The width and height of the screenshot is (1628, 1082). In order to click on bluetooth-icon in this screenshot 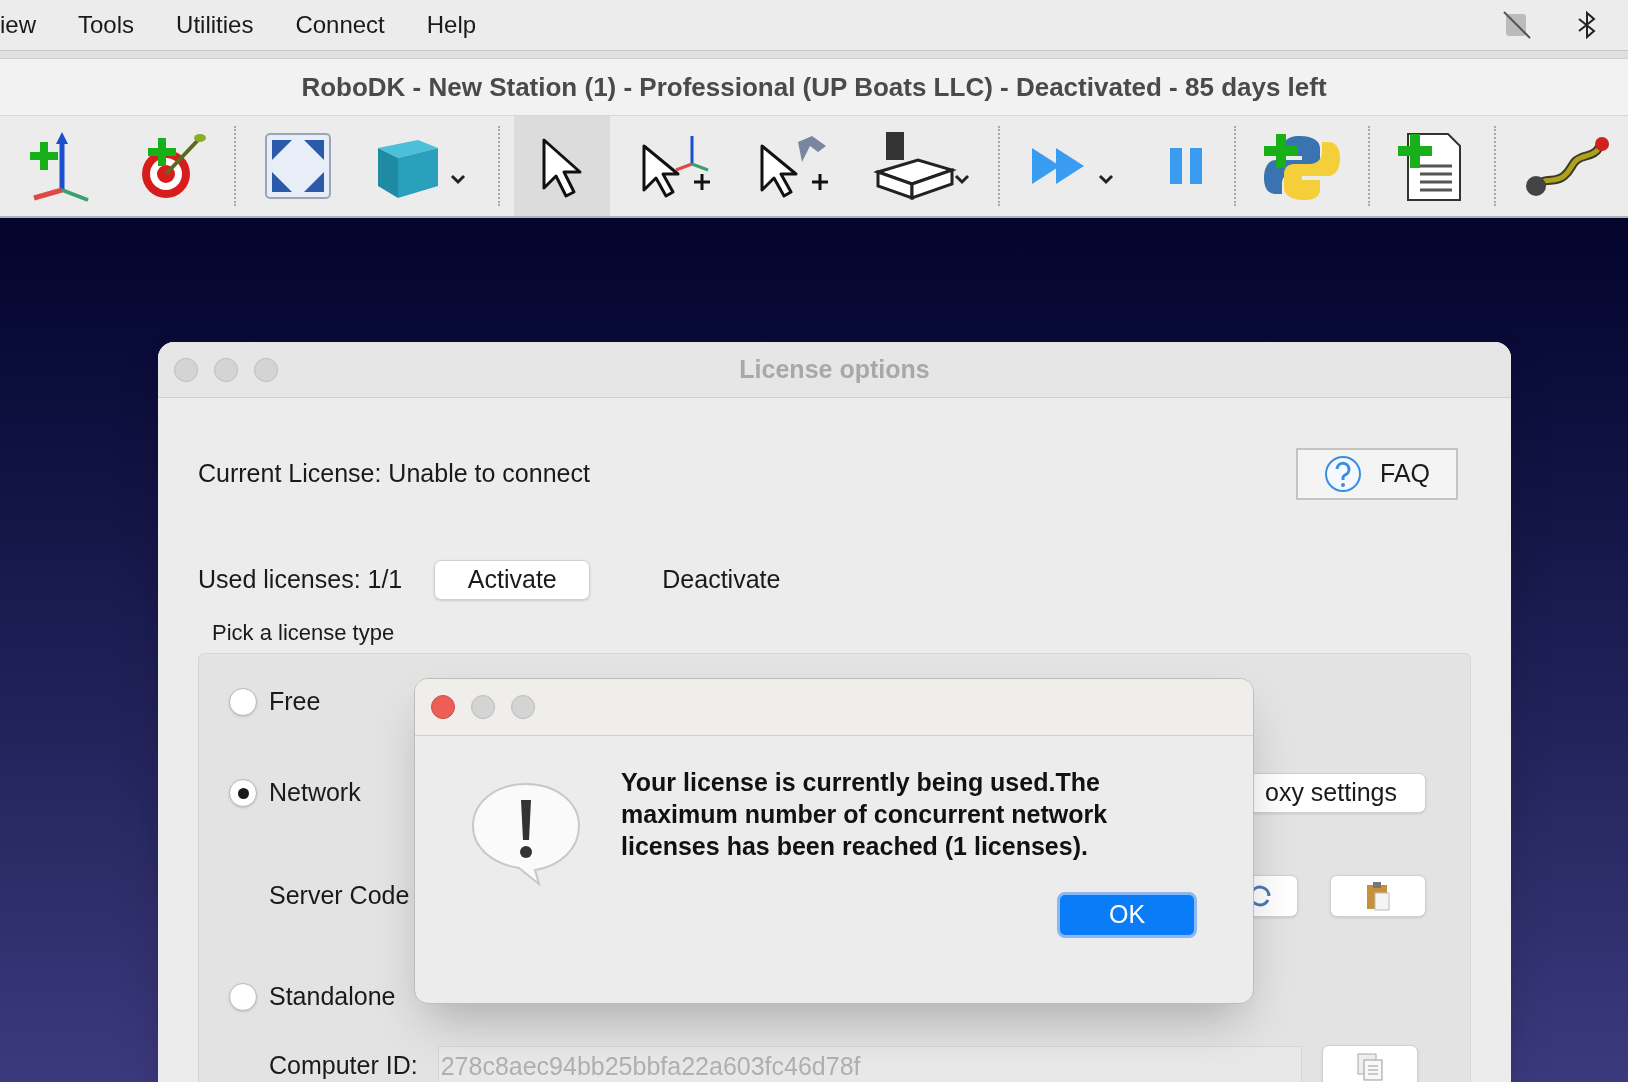, I will do `click(1587, 25)`.